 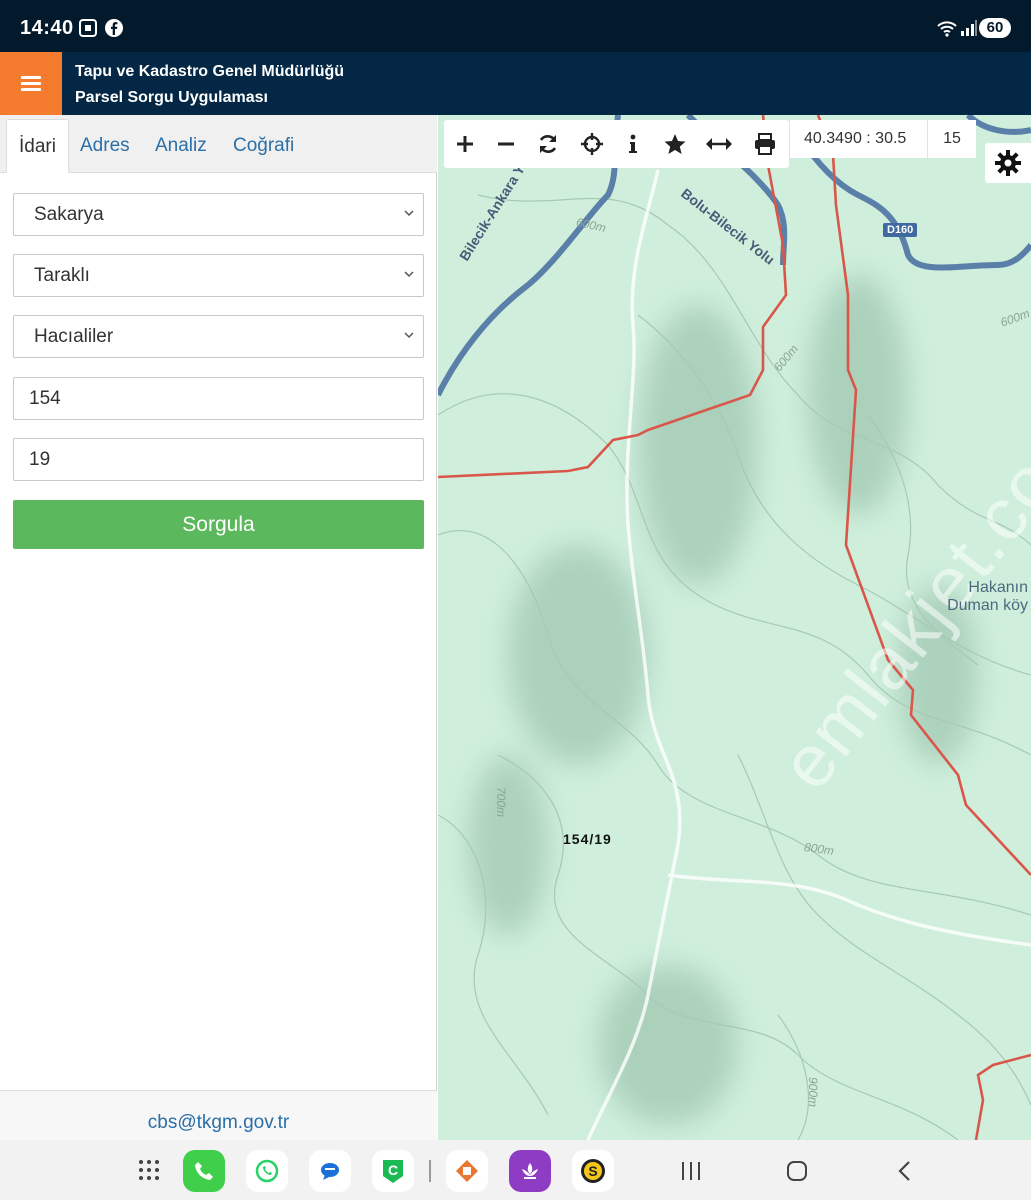 I want to click on svg-text: S, so click(x=592, y=1171).